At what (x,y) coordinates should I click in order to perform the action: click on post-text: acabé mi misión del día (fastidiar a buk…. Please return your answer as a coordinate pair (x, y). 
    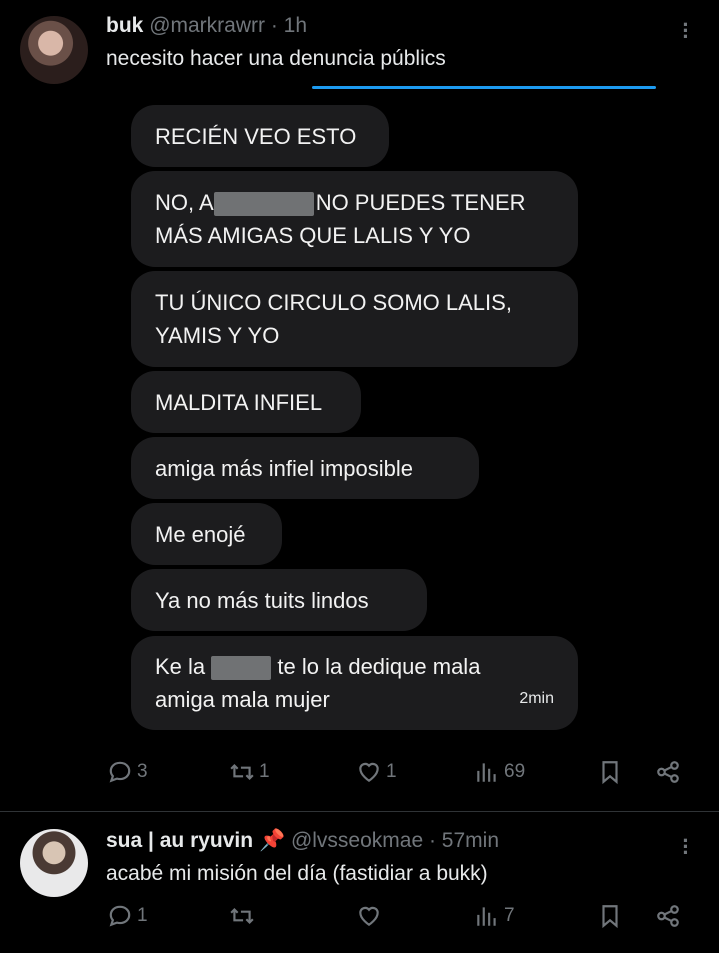
    Looking at the image, I should click on (297, 873).